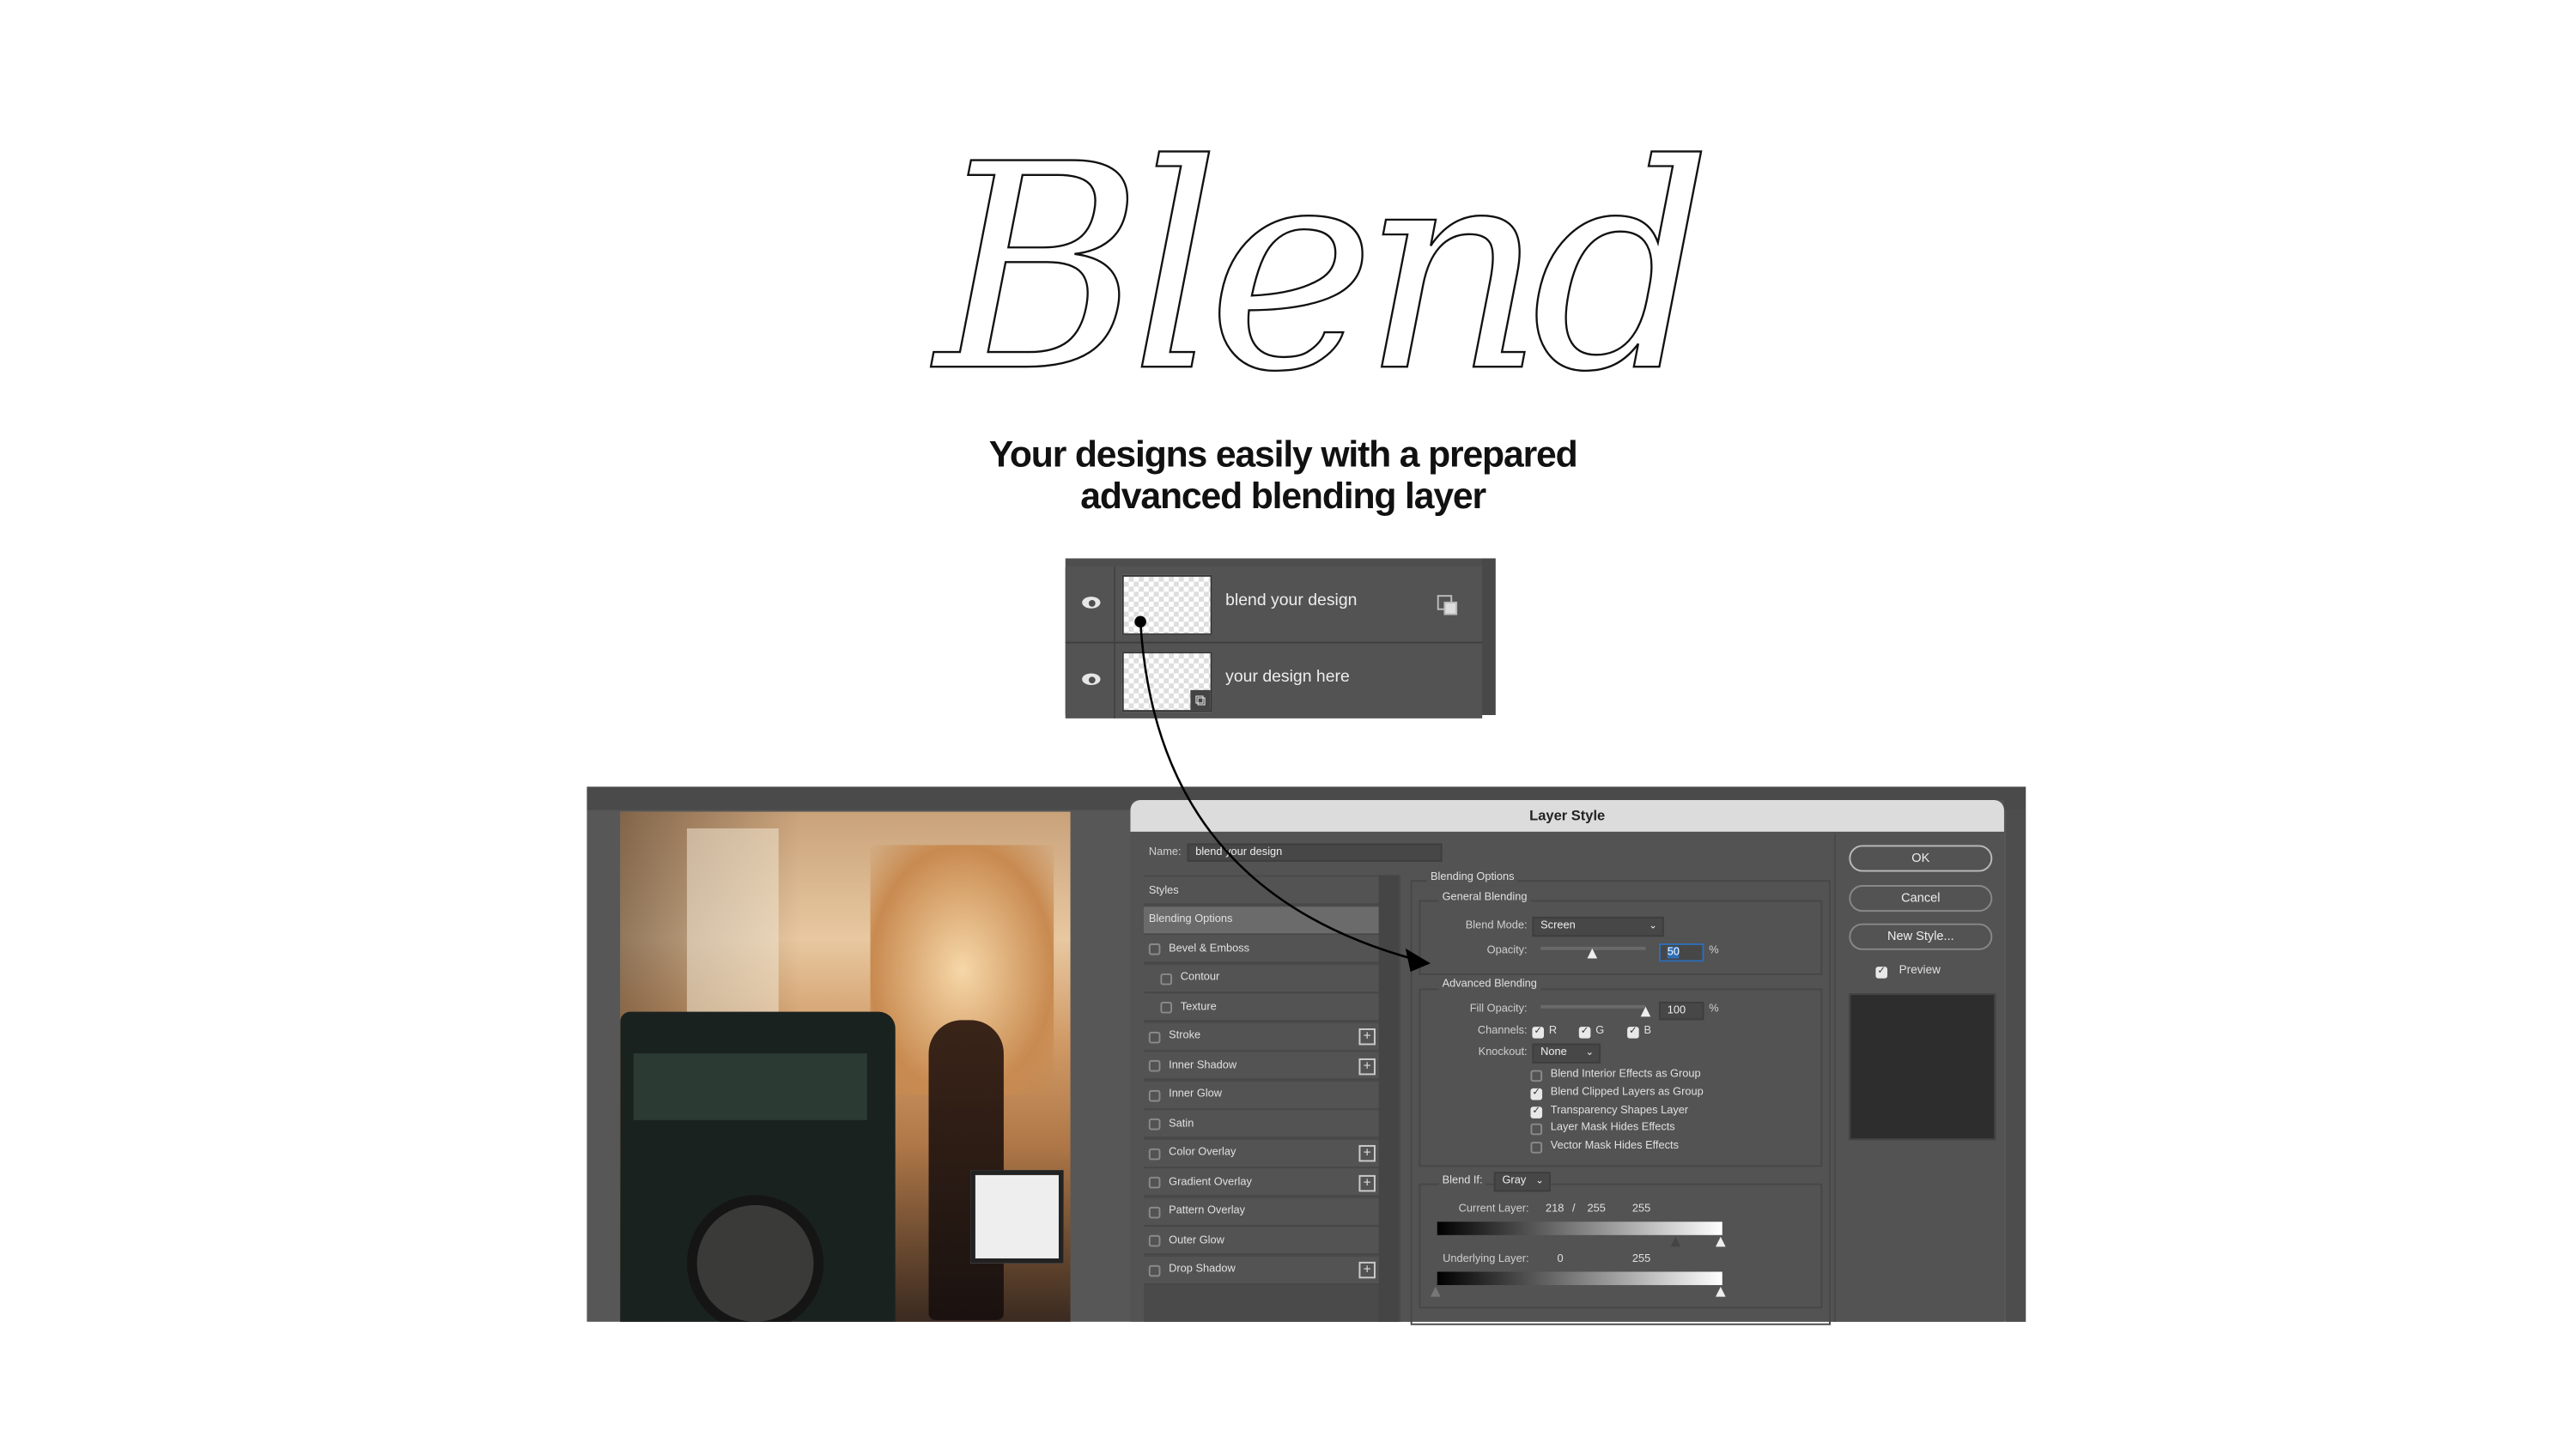 The width and height of the screenshot is (2576, 1449). Describe the element at coordinates (1418, 960) in the screenshot. I see `arrowhead-icon` at that location.